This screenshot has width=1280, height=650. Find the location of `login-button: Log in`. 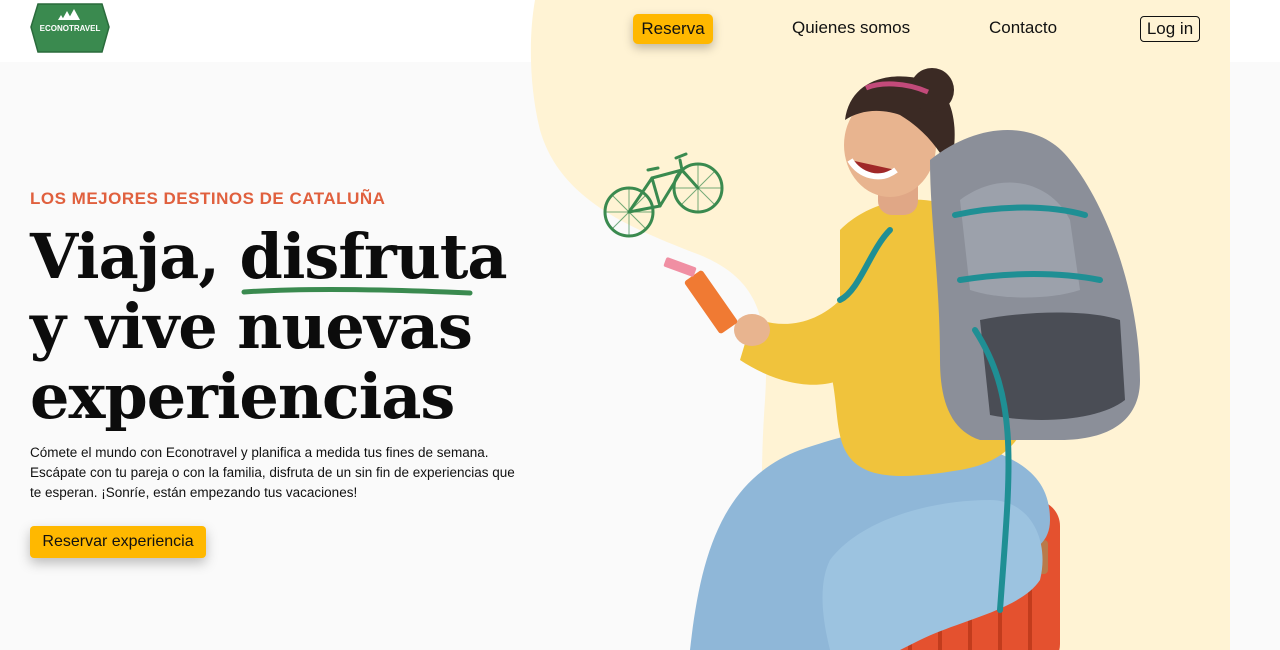

login-button: Log in is located at coordinates (1170, 29).